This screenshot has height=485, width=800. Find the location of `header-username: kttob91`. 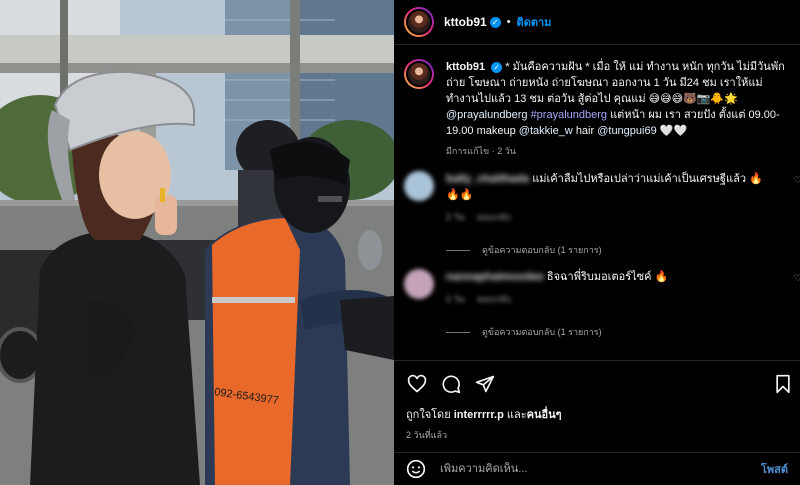

header-username: kttob91 is located at coordinates (465, 22).